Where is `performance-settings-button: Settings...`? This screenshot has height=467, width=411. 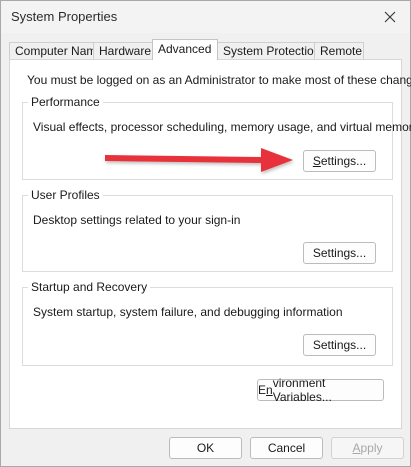 performance-settings-button: Settings... is located at coordinates (339, 161).